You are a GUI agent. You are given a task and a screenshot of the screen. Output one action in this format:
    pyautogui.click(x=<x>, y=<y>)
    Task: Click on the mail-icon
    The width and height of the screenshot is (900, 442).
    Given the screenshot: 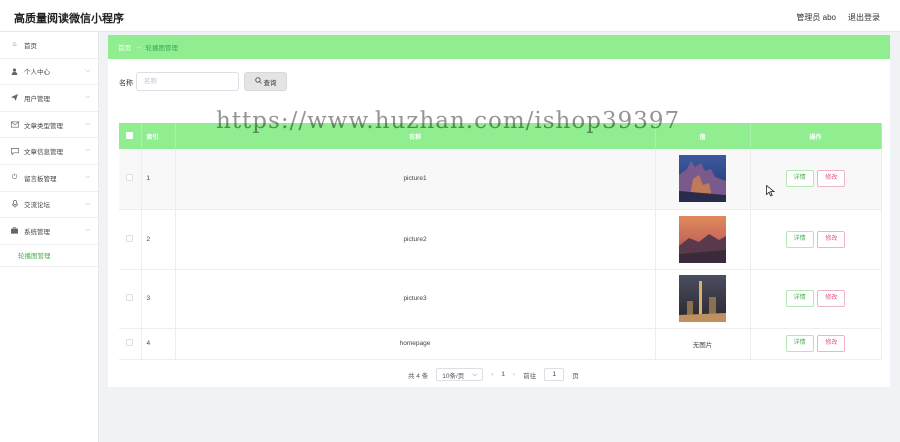 What is the action you would take?
    pyautogui.click(x=14, y=124)
    